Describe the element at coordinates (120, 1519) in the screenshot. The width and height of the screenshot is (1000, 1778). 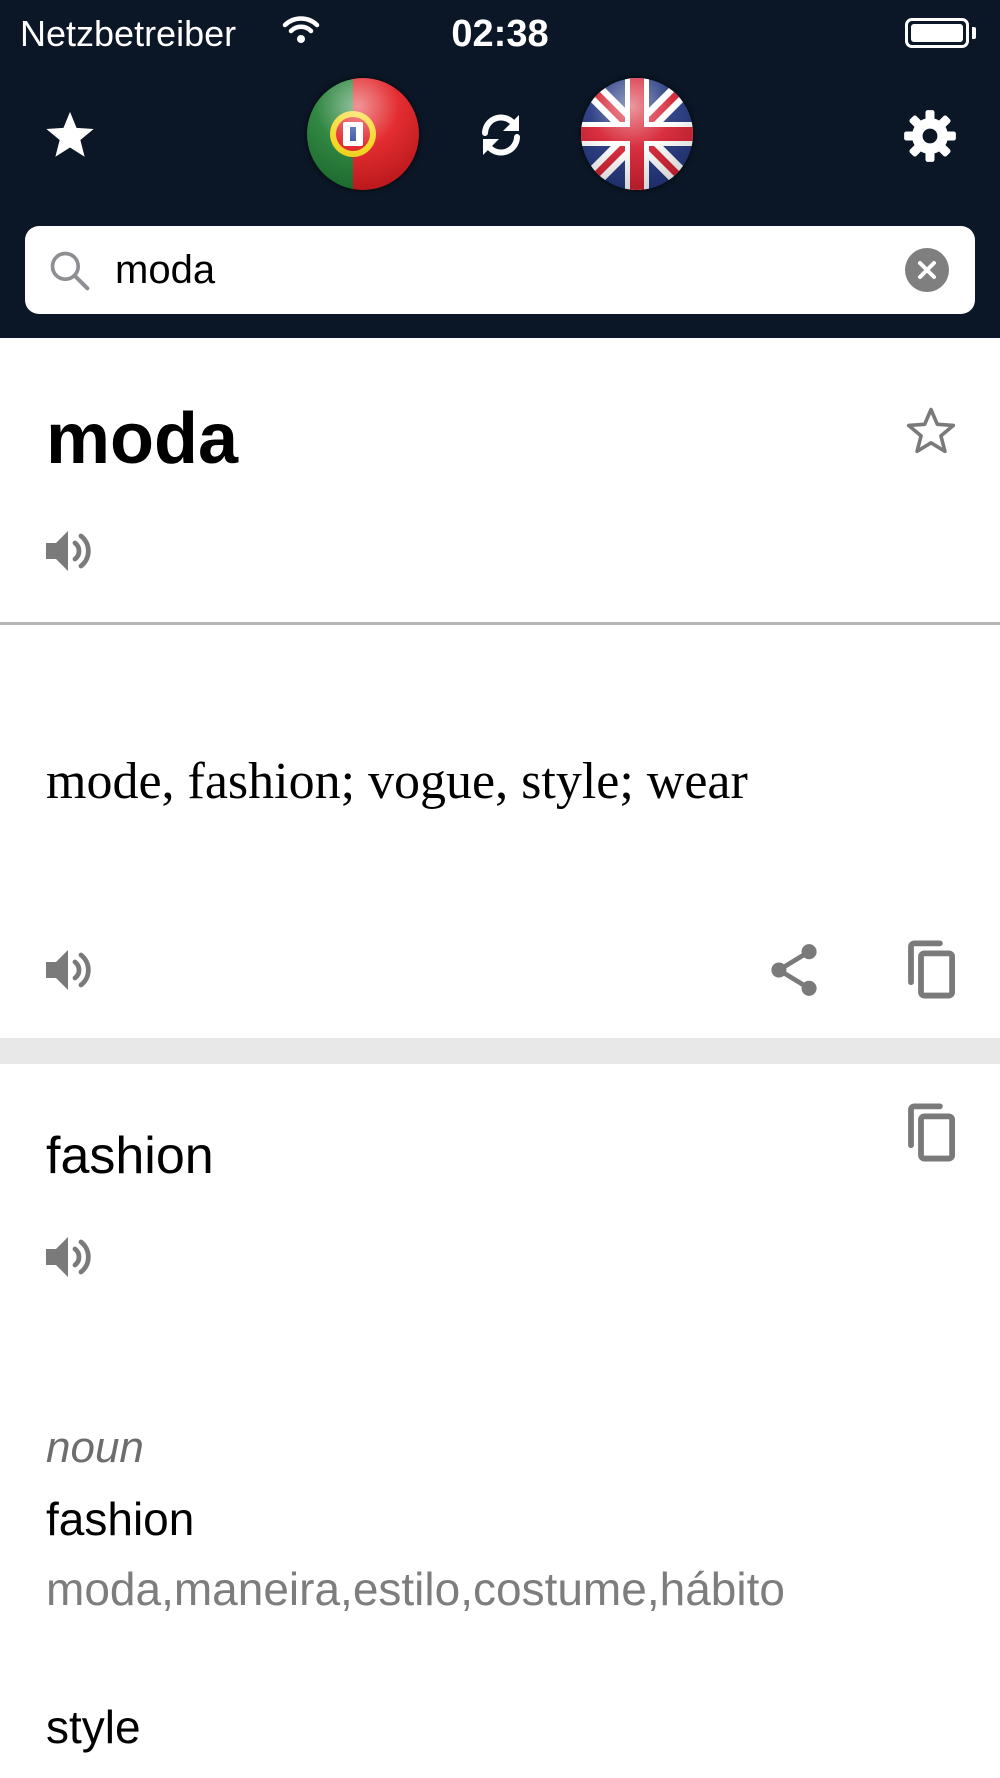
I see `sense-word: fashion` at that location.